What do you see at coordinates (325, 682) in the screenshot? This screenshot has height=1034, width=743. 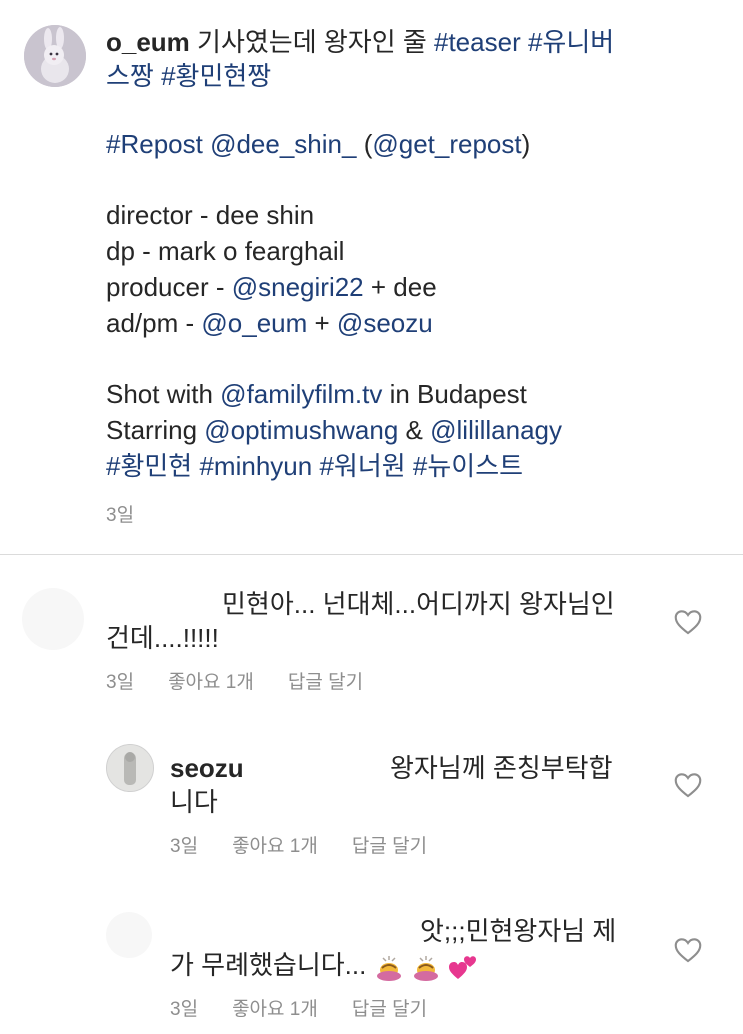 I see `comment-1-reply: 답글 달기` at bounding box center [325, 682].